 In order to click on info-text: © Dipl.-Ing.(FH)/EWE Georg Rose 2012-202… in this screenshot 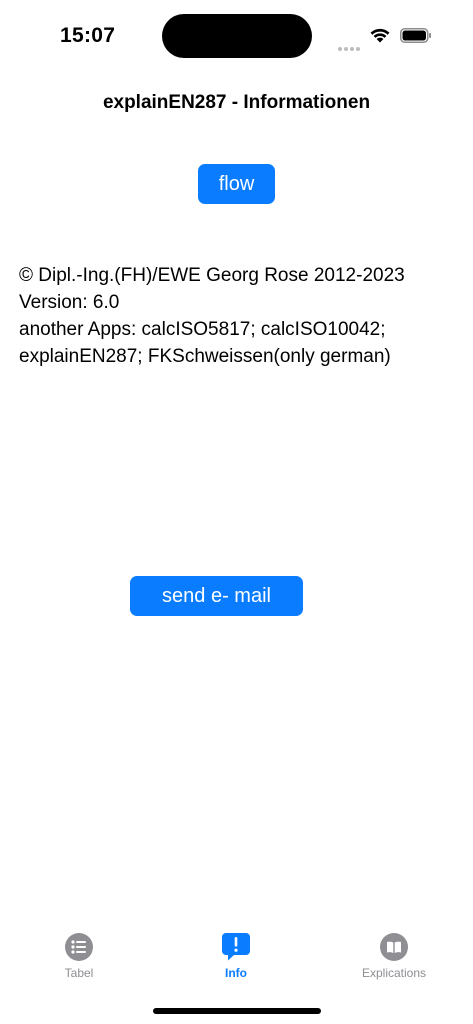, I will do `click(239, 316)`.